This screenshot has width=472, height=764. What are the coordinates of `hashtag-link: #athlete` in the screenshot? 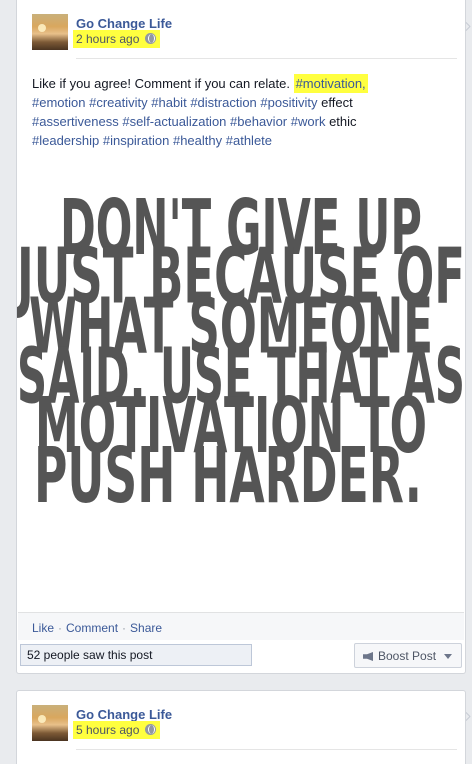 It's located at (249, 140).